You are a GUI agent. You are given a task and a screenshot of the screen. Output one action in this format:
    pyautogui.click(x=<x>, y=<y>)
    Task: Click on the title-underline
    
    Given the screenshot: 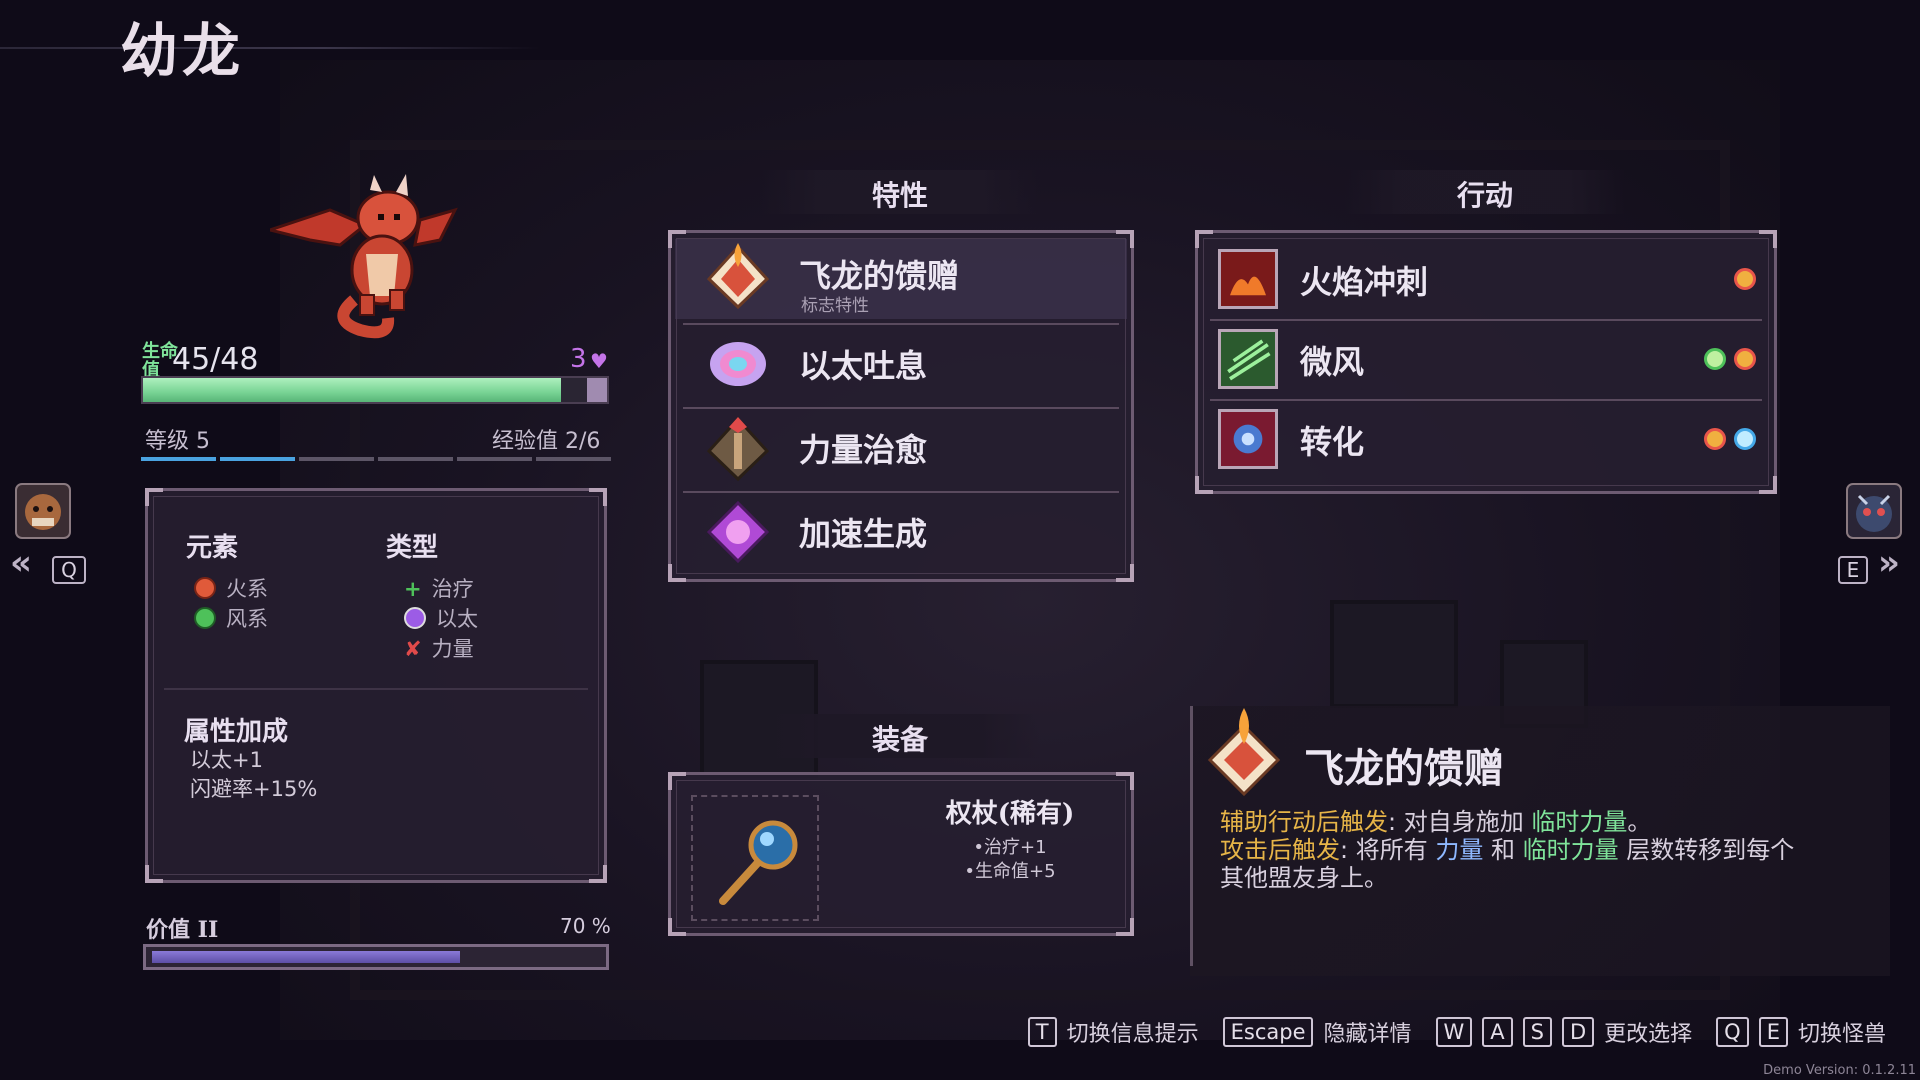 What is the action you would take?
    pyautogui.click(x=270, y=48)
    